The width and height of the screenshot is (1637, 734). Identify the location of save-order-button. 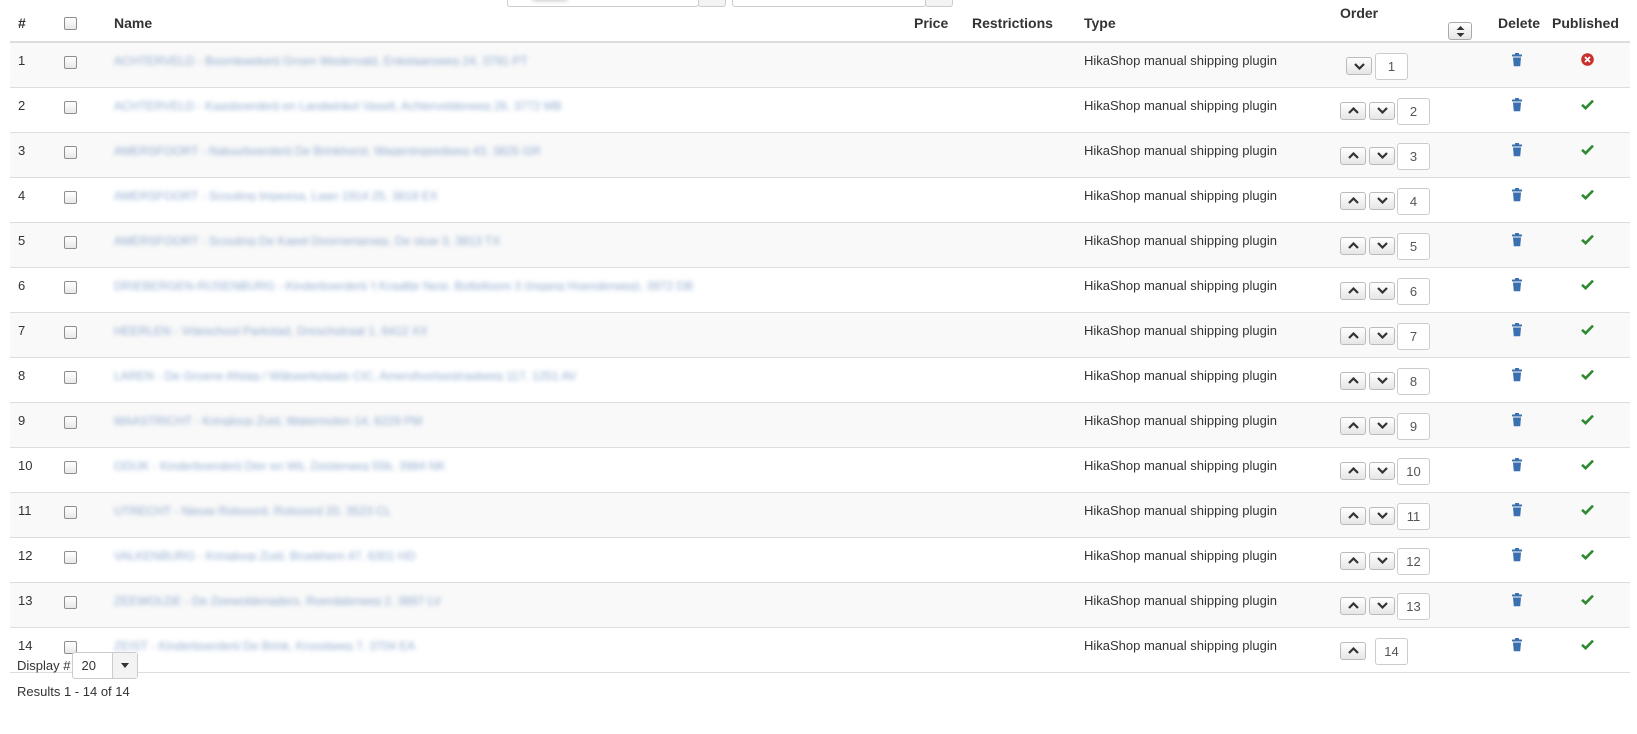
(1460, 30).